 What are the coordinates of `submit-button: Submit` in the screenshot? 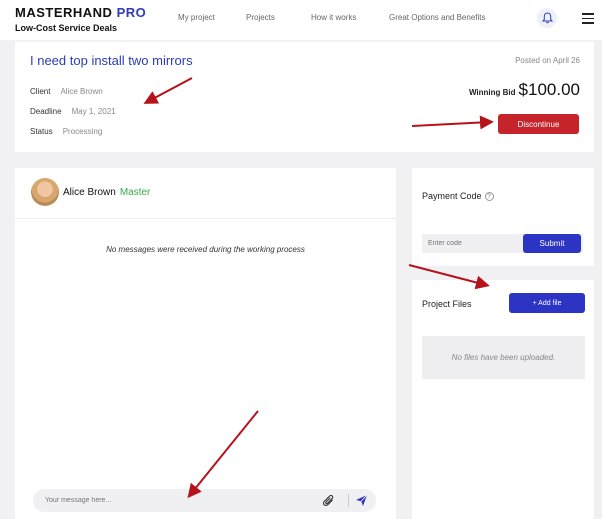 It's located at (552, 243).